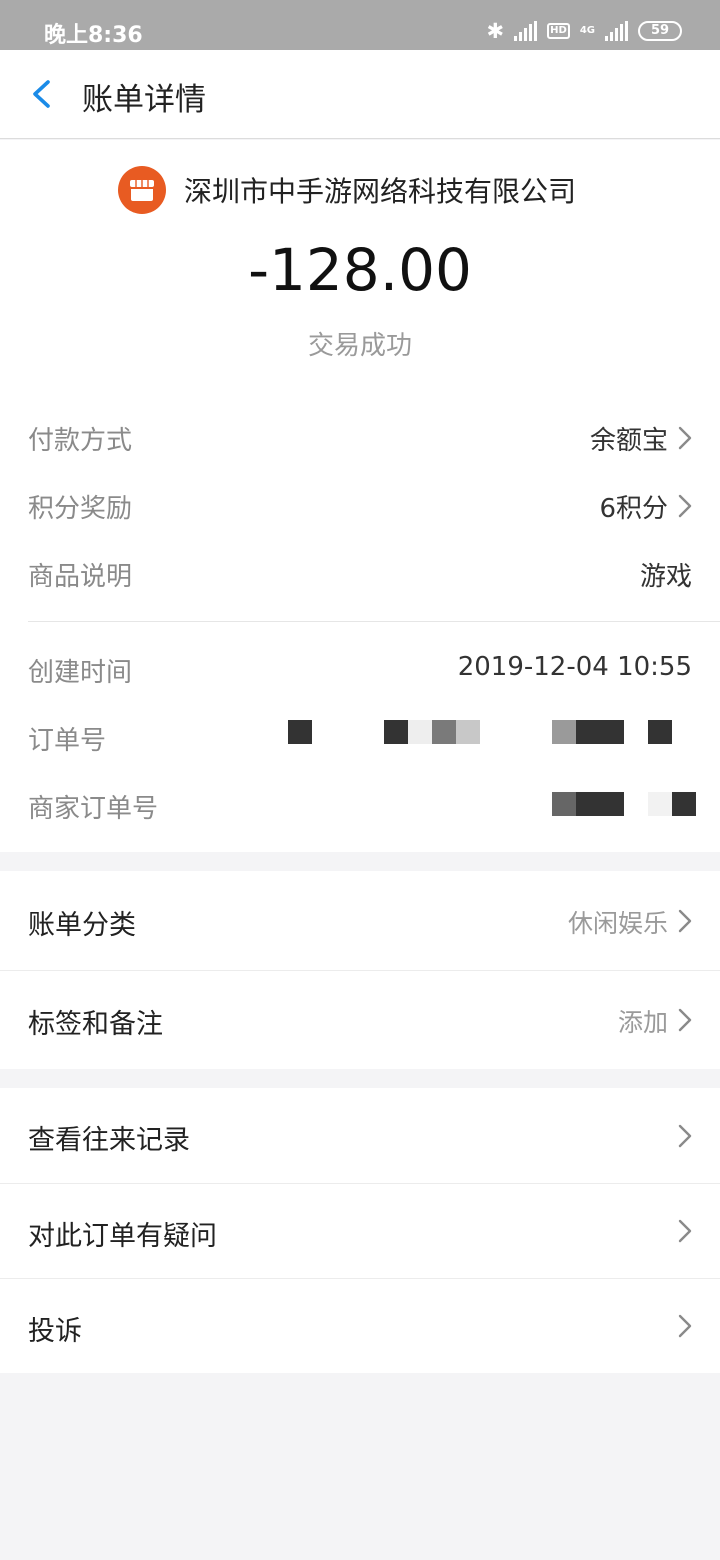 The width and height of the screenshot is (720, 1560). What do you see at coordinates (93, 809) in the screenshot?
I see `merchant-order-number-label: 商家订单号` at bounding box center [93, 809].